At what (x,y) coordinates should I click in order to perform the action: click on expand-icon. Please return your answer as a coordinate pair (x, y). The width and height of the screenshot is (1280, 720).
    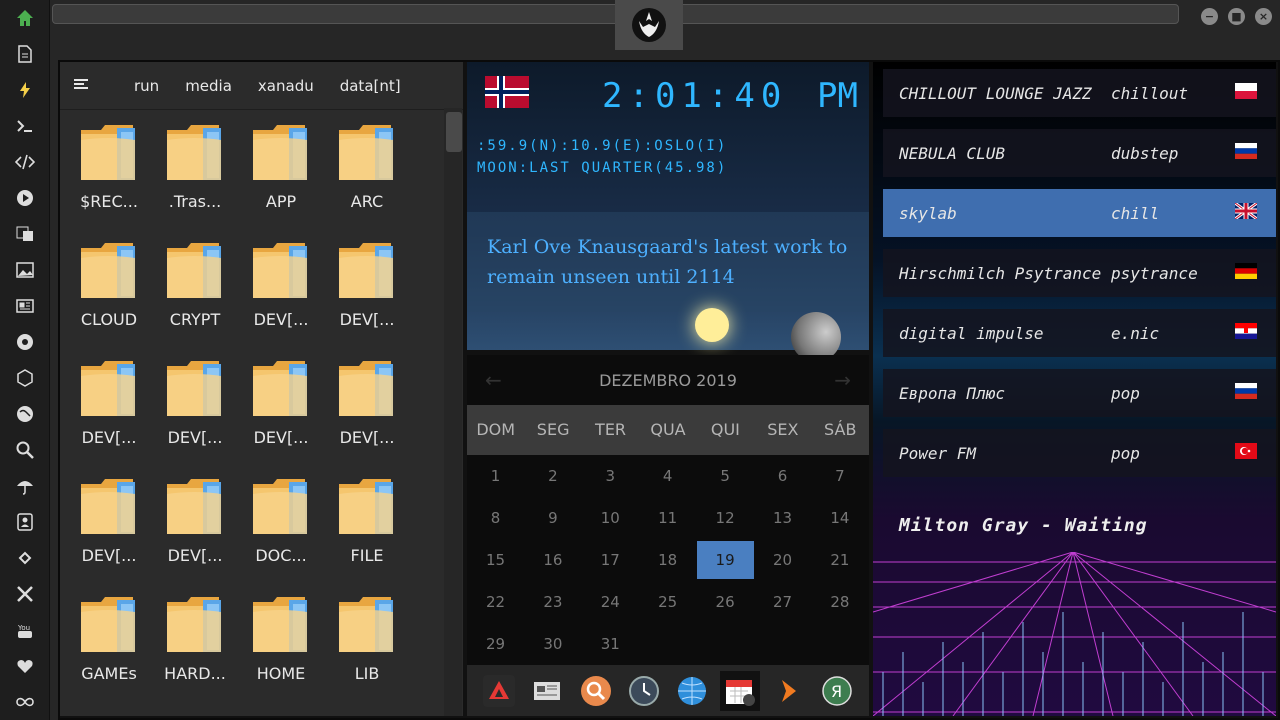
    Looking at the image, I should click on (25, 594).